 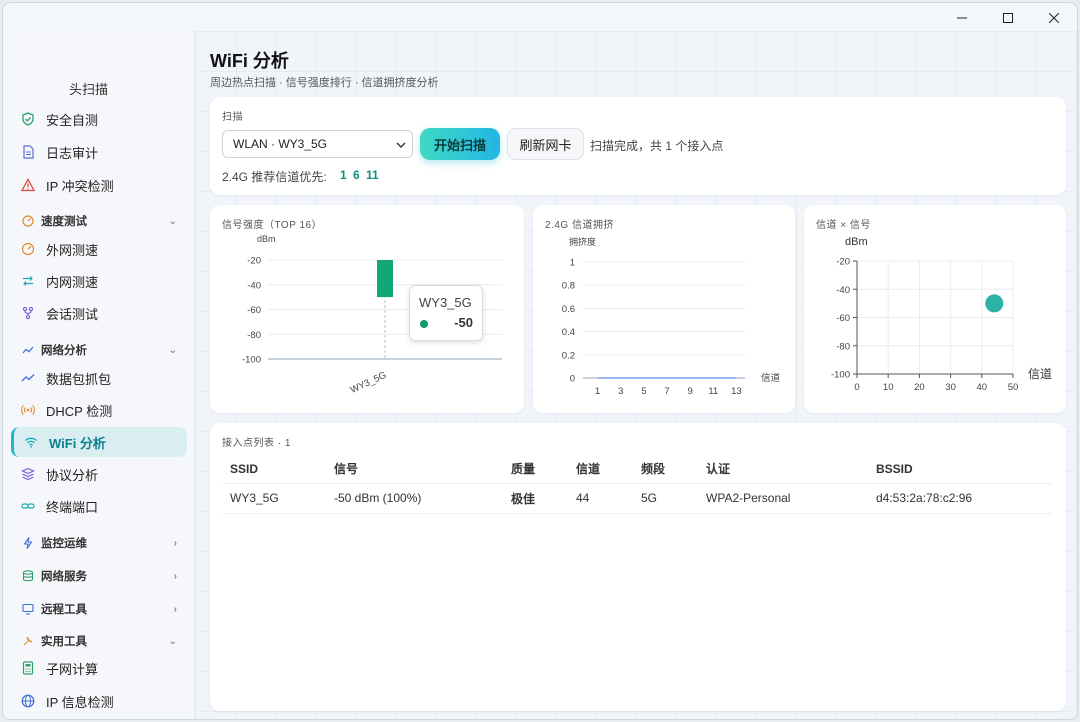 What do you see at coordinates (414, 469) in the screenshot?
I see `column-header: 信号` at bounding box center [414, 469].